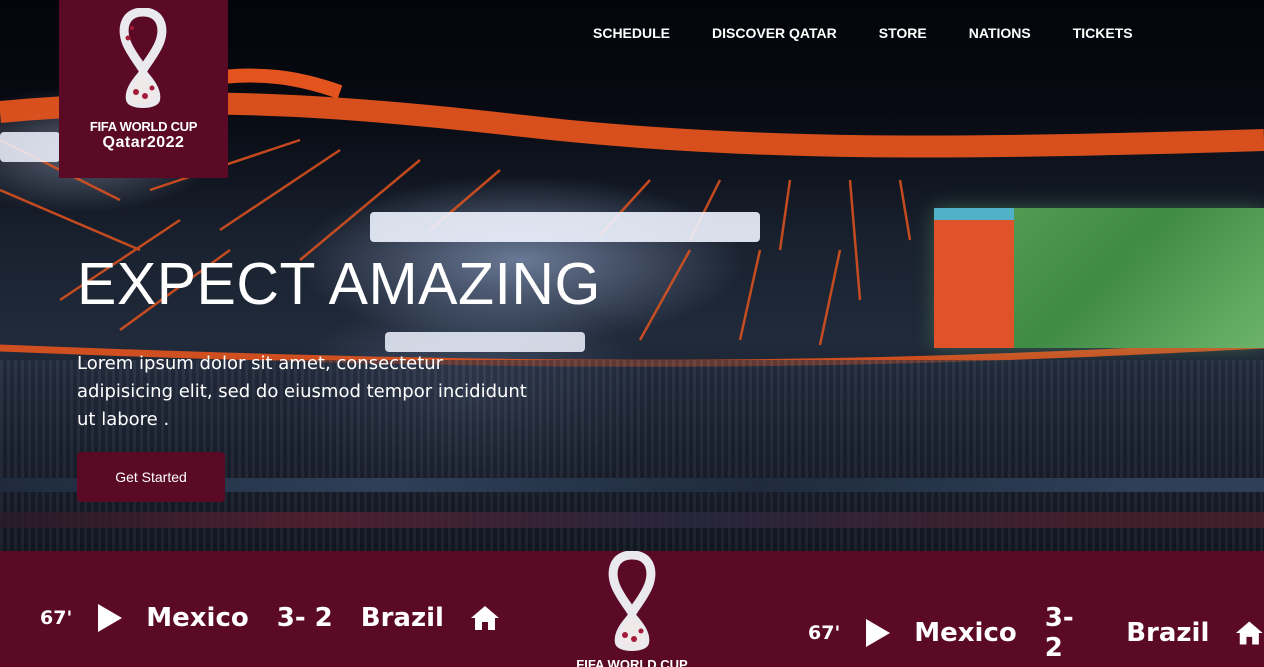 Image resolution: width=1264 pixels, height=667 pixels. What do you see at coordinates (151, 477) in the screenshot?
I see `get-started-button: Get Started` at bounding box center [151, 477].